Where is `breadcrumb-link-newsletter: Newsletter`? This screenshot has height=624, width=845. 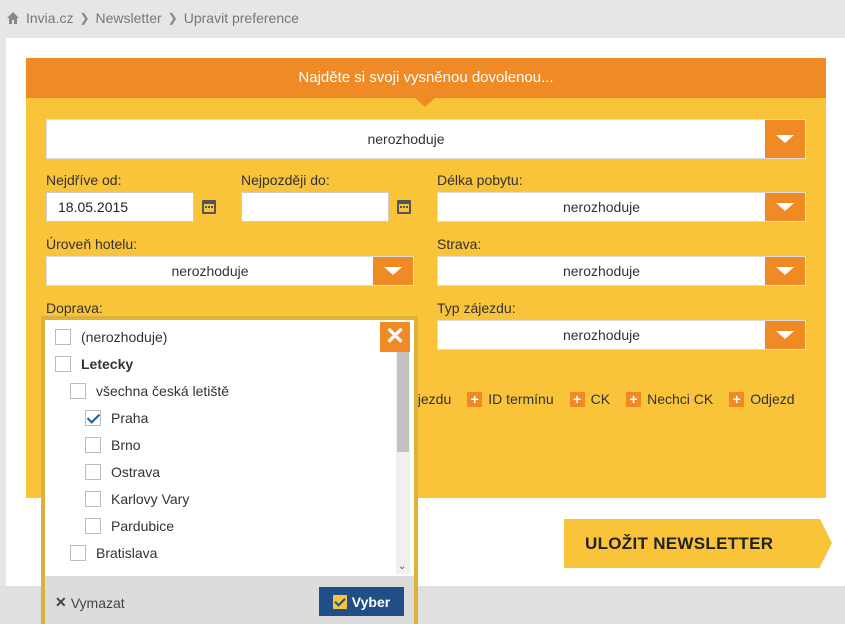
breadcrumb-link-newsletter: Newsletter is located at coordinates (129, 18).